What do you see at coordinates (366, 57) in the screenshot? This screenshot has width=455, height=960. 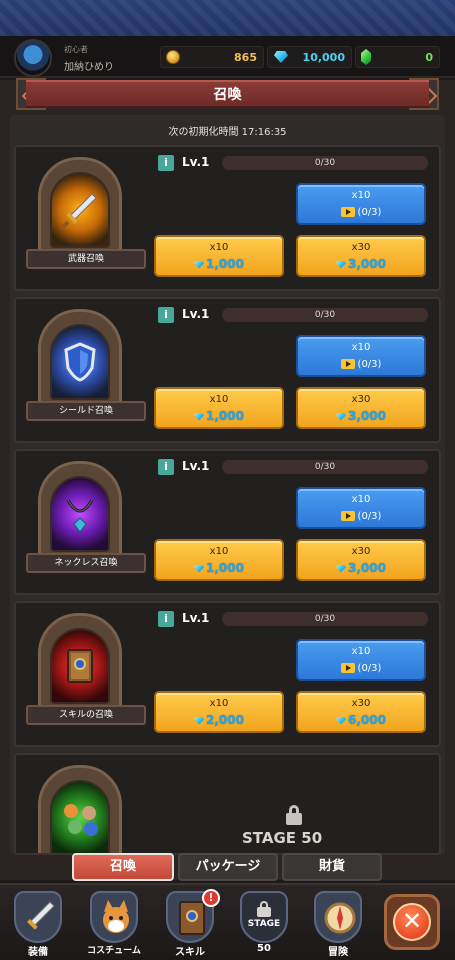 I see `green-gem-icon` at bounding box center [366, 57].